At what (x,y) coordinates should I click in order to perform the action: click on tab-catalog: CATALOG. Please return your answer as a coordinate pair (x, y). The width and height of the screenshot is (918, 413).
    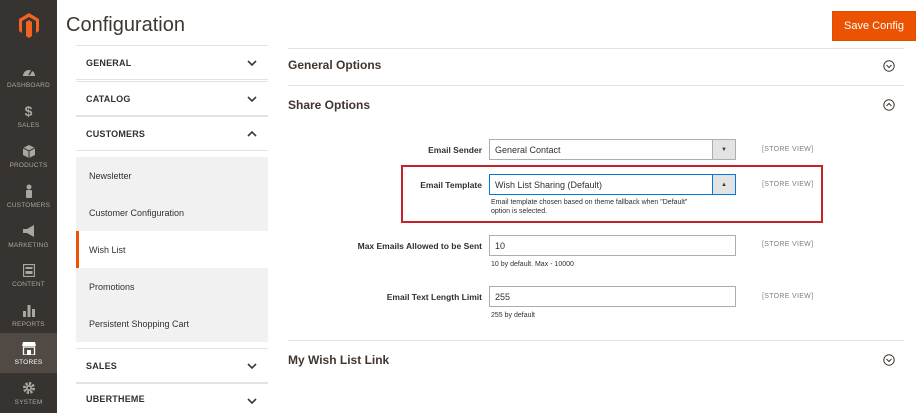
    Looking at the image, I should click on (172, 98).